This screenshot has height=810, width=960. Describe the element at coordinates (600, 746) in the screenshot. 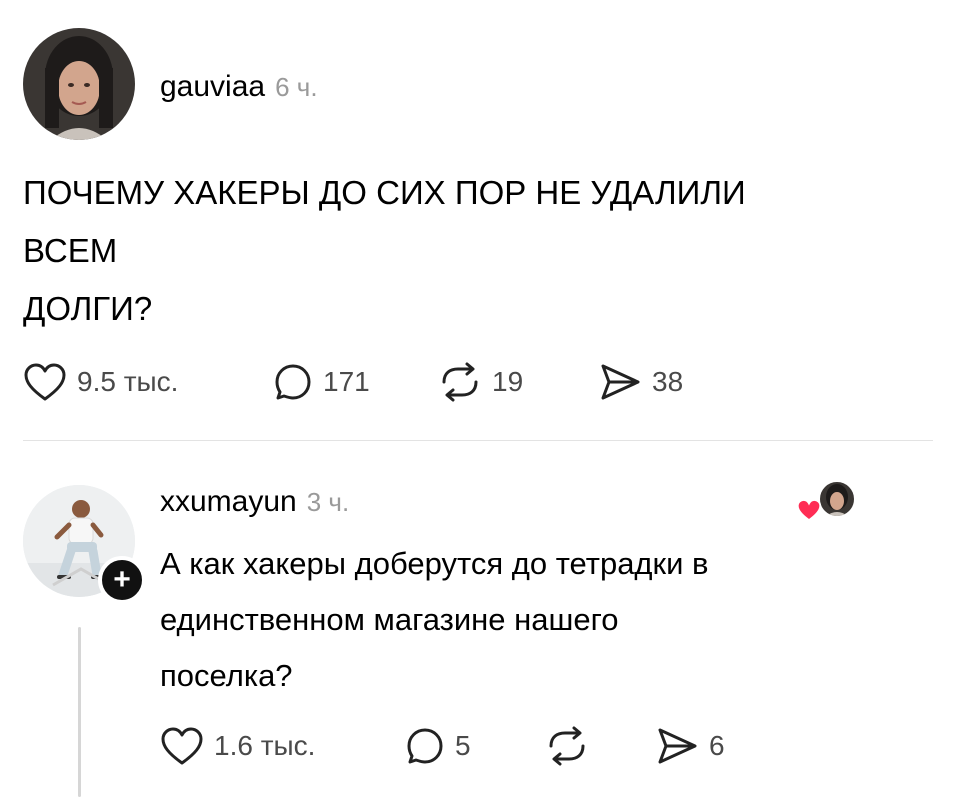

I see `reply-repost-button` at that location.